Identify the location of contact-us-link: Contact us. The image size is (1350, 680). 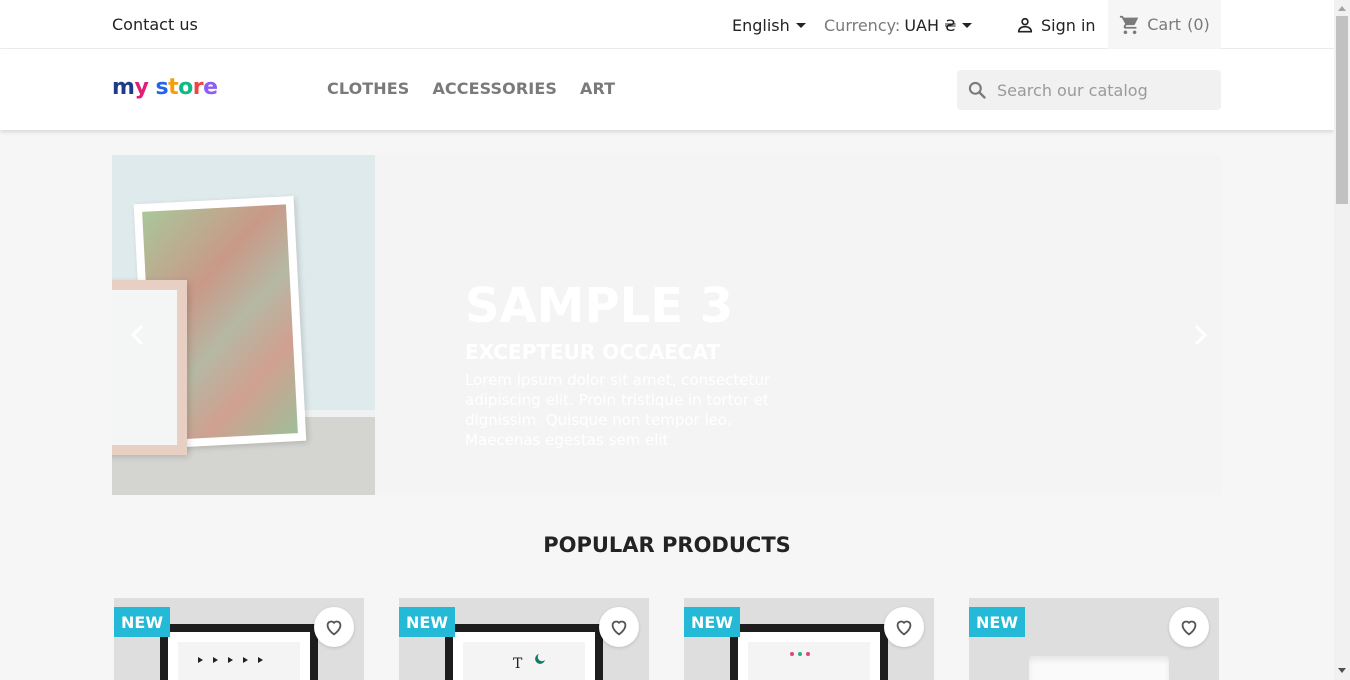
(155, 24).